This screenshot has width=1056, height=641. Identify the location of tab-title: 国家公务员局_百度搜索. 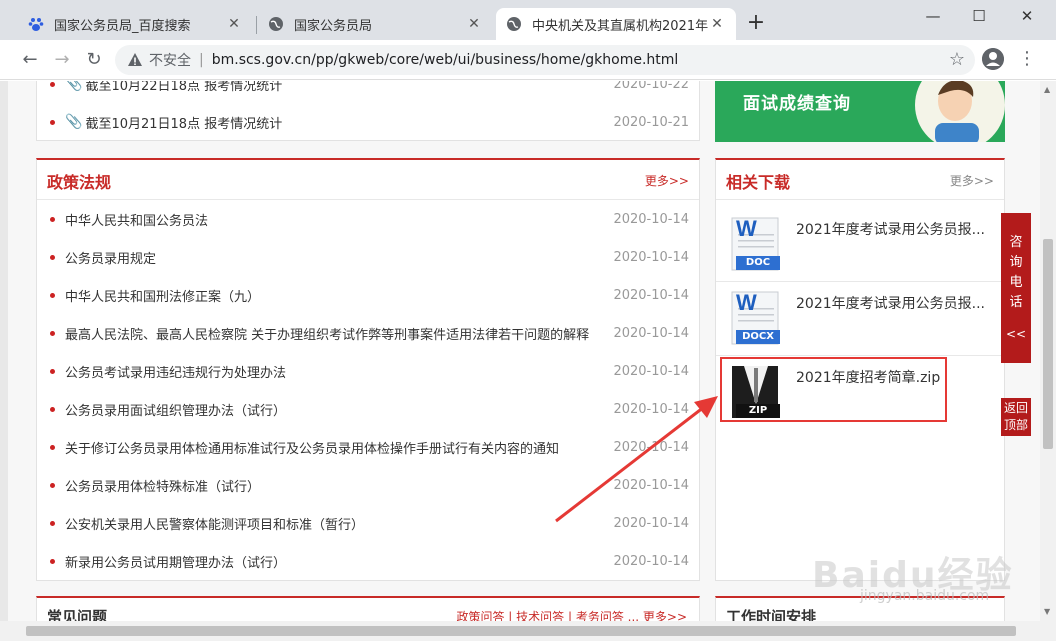
(122, 26).